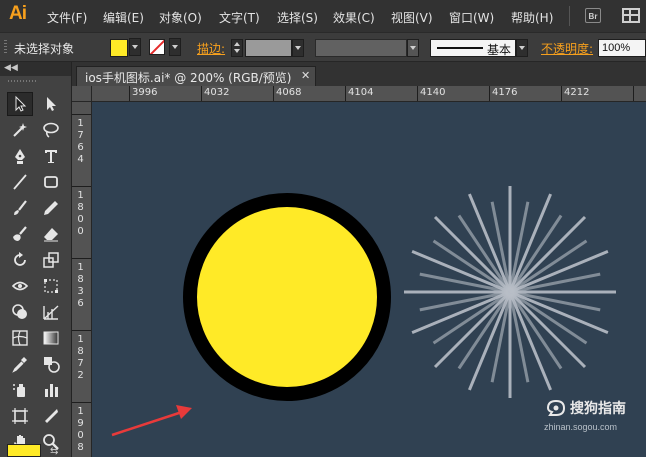 The height and width of the screenshot is (457, 646). I want to click on tools-panel: ◀◀, so click(36, 259).